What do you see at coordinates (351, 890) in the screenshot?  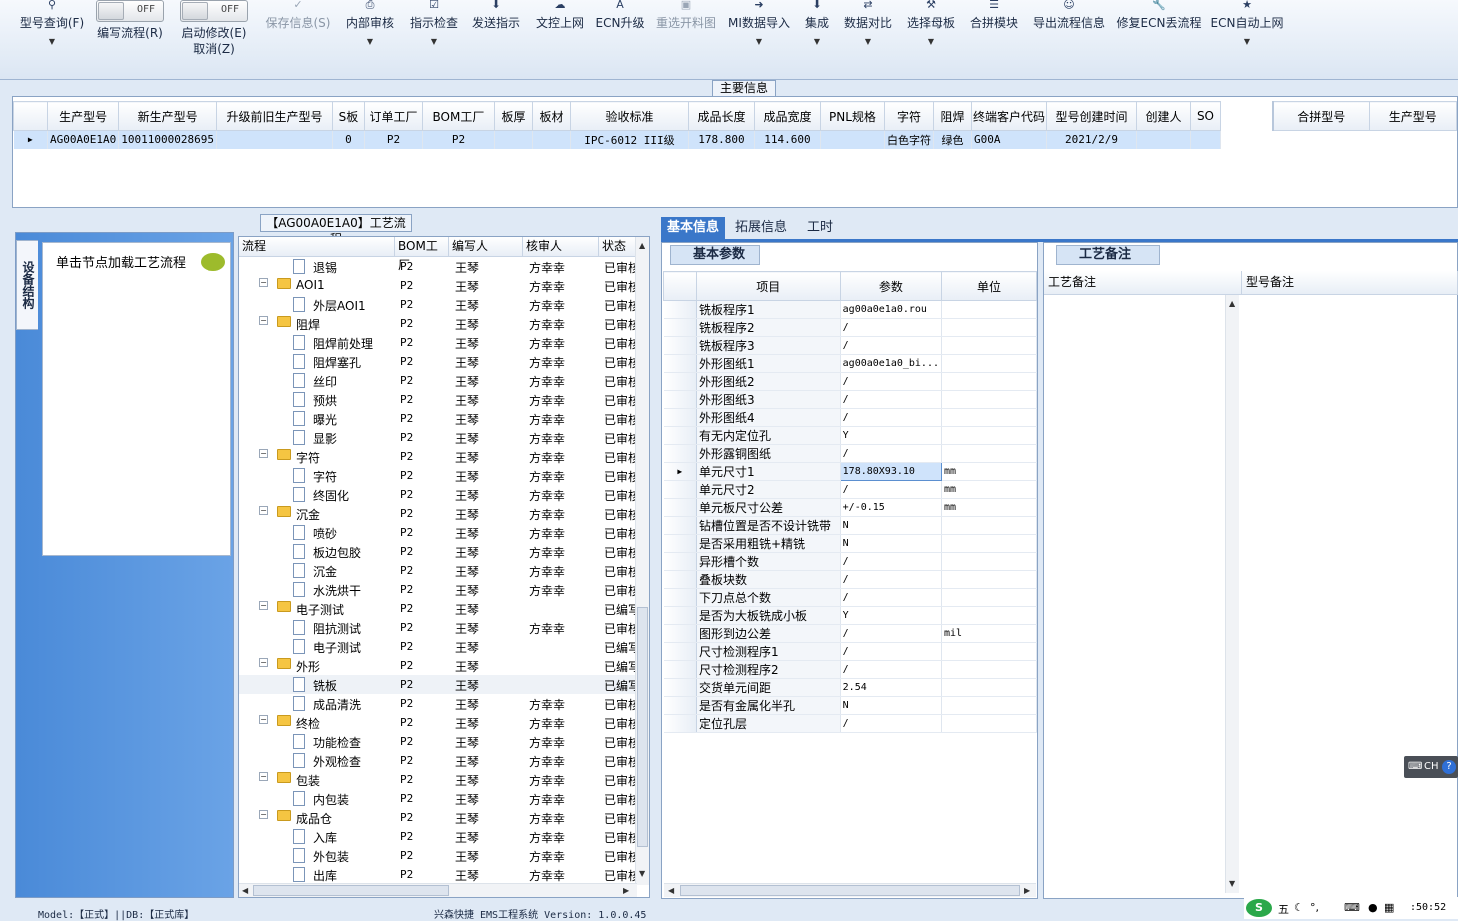 I see `scroll-thumb` at bounding box center [351, 890].